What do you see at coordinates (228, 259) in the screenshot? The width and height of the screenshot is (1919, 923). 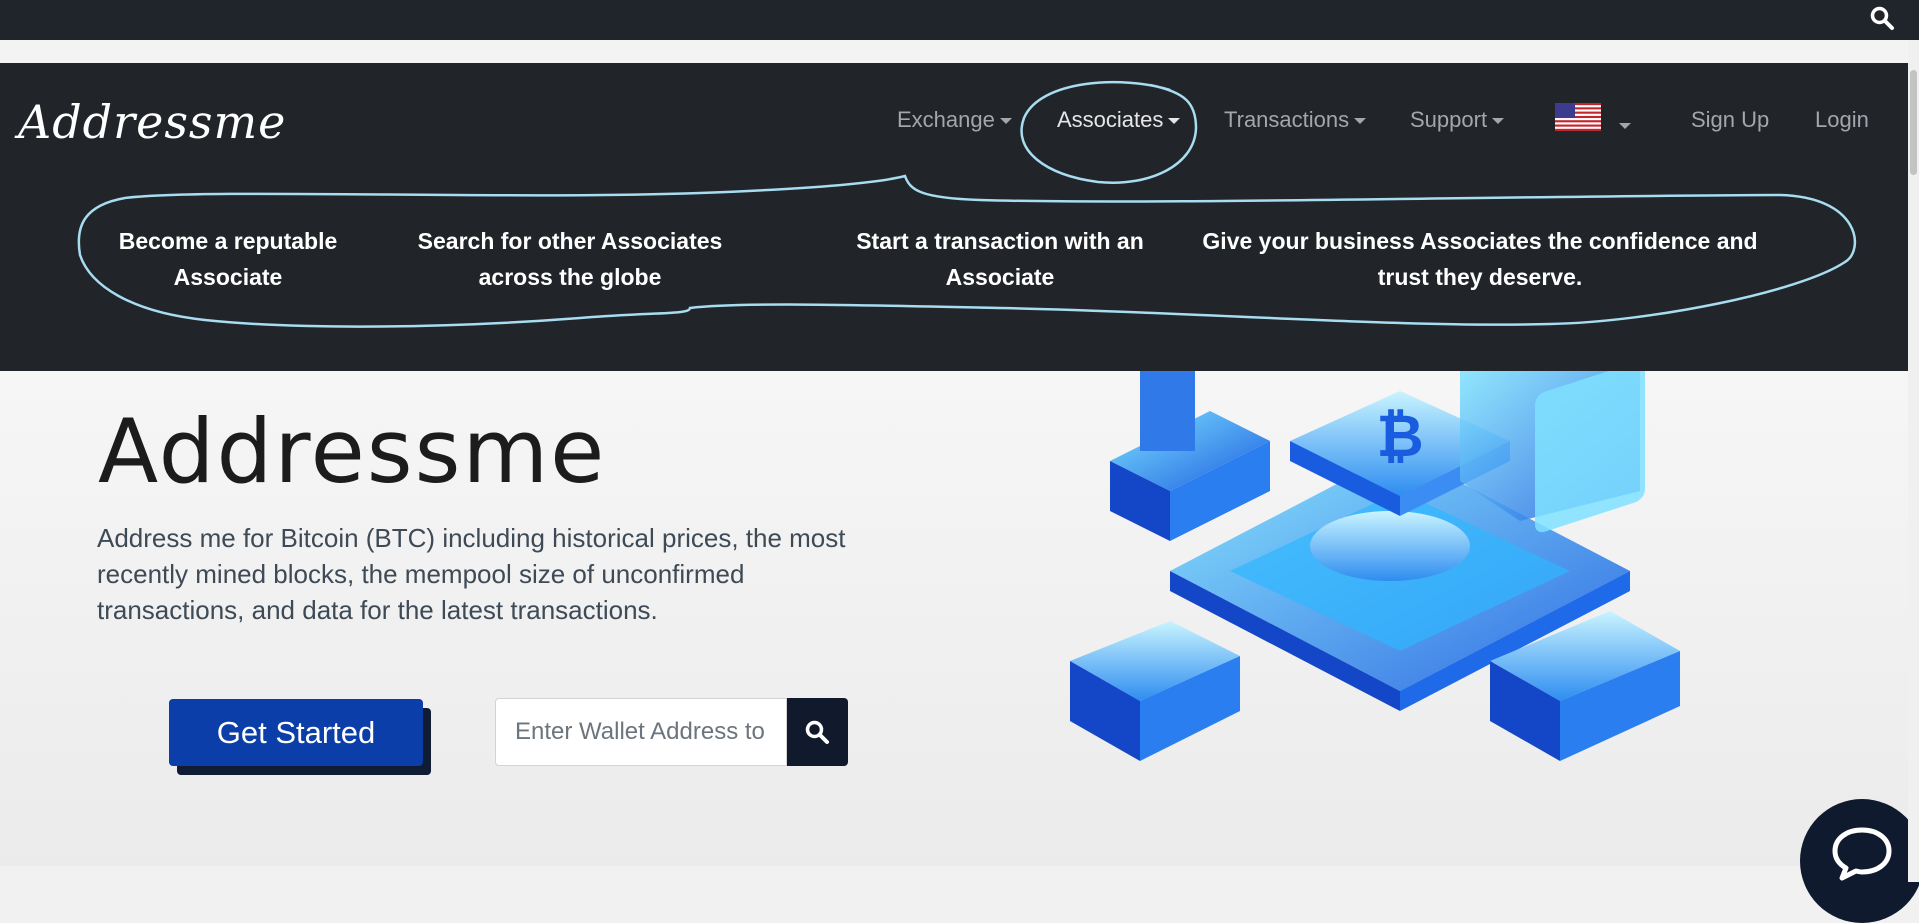 I see `associates-menu-item-1: Become a reputable Associate` at bounding box center [228, 259].